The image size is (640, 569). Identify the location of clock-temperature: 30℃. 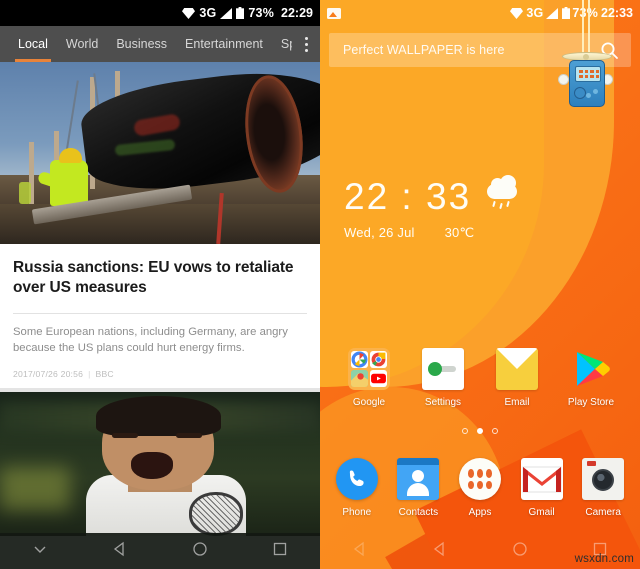
(459, 232).